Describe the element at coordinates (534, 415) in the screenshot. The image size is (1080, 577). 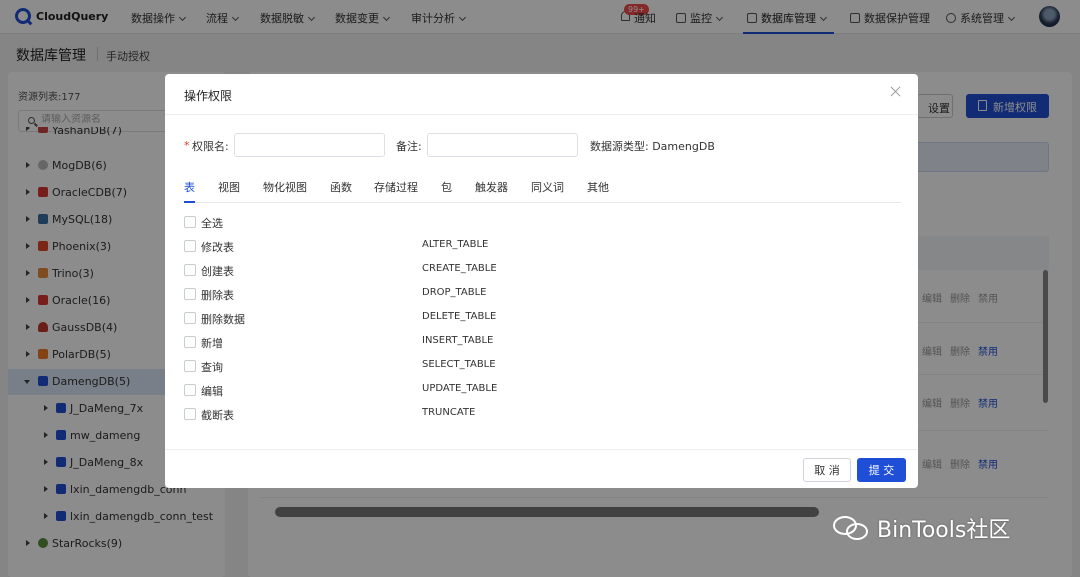
I see `permission-row: 截断表 TRUNCATE` at that location.